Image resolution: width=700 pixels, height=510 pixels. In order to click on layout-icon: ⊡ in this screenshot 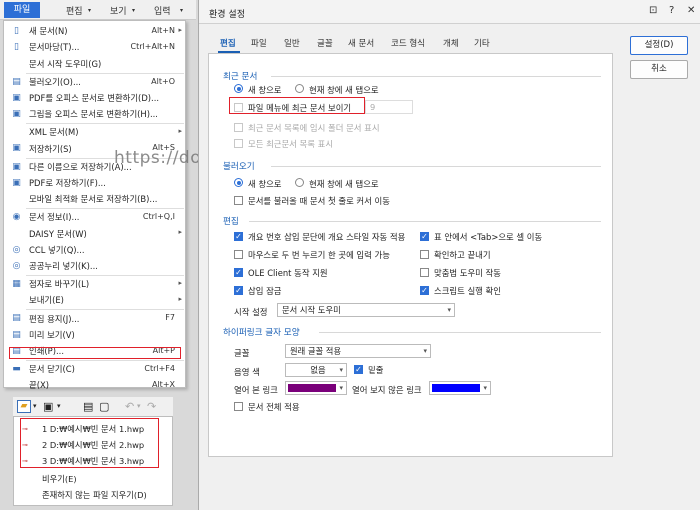, I will do `click(653, 10)`.